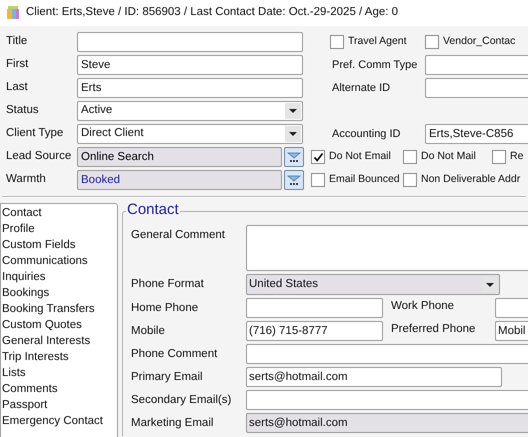 The image size is (528, 437). I want to click on field-label: Alternate ID, so click(361, 88).